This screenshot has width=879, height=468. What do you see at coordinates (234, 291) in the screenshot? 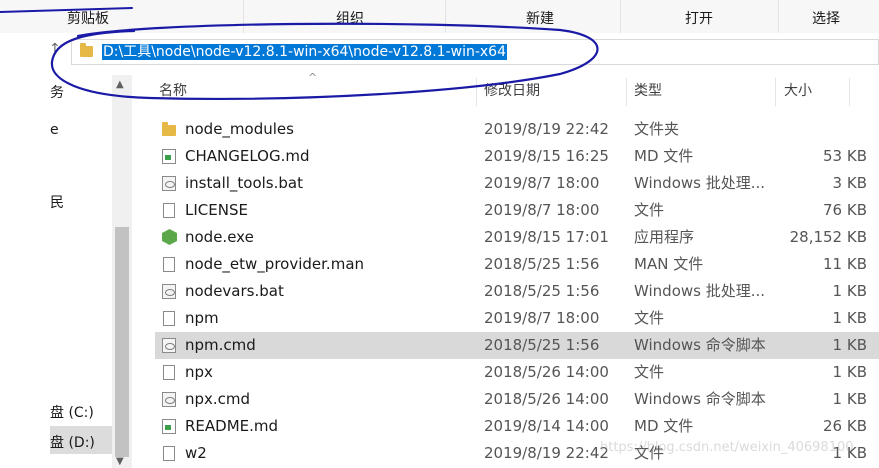
I see `file-name: nodevars.bat` at bounding box center [234, 291].